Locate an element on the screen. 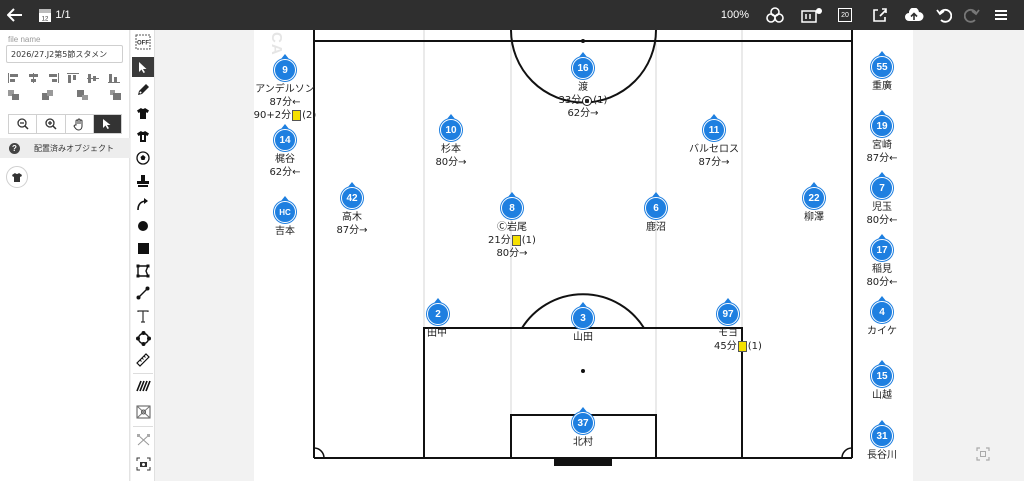  align-center-h-icon is located at coordinates (34, 78).